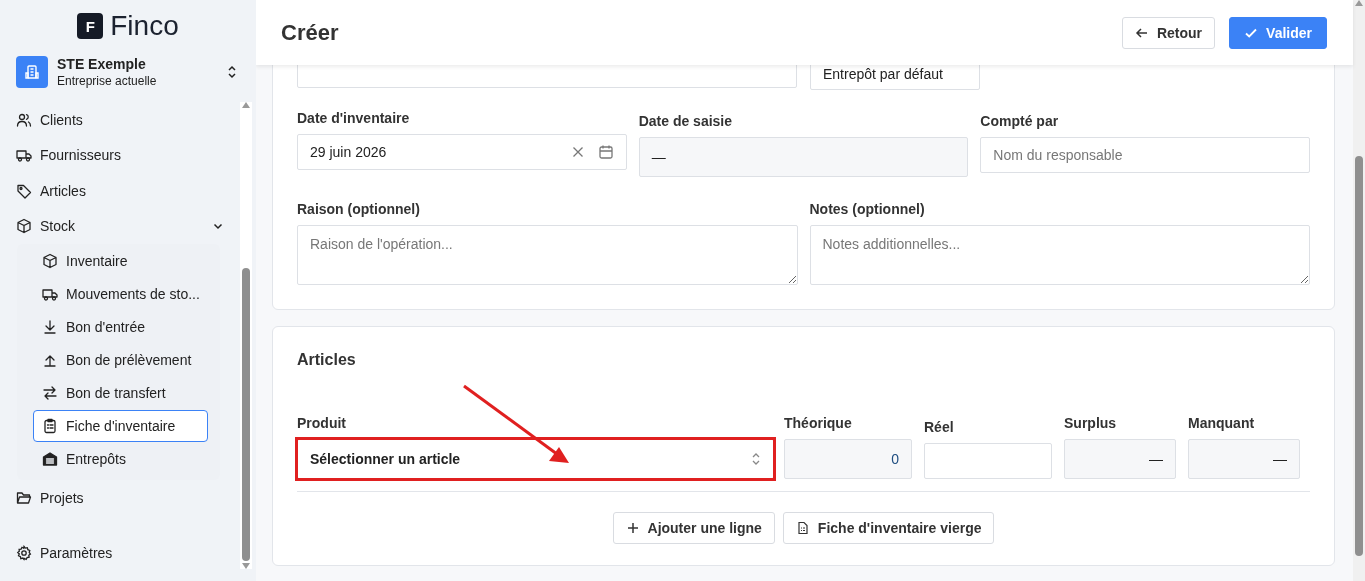 Image resolution: width=1365 pixels, height=581 pixels. What do you see at coordinates (1020, 121) in the screenshot?
I see `field-label: Compté par` at bounding box center [1020, 121].